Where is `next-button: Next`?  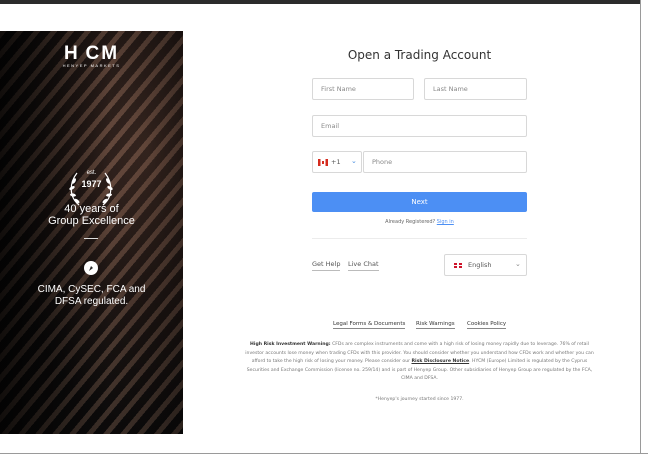
next-button: Next is located at coordinates (419, 202).